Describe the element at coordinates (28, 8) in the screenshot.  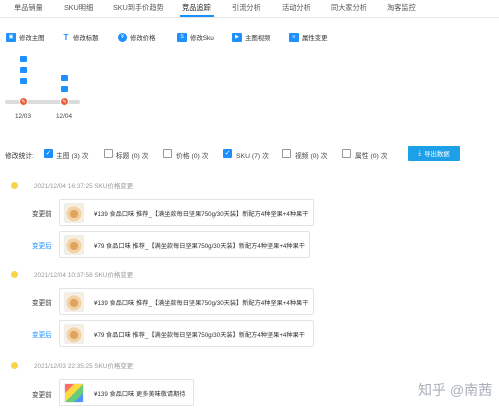
I see `tab-single-sales: 单品销量` at that location.